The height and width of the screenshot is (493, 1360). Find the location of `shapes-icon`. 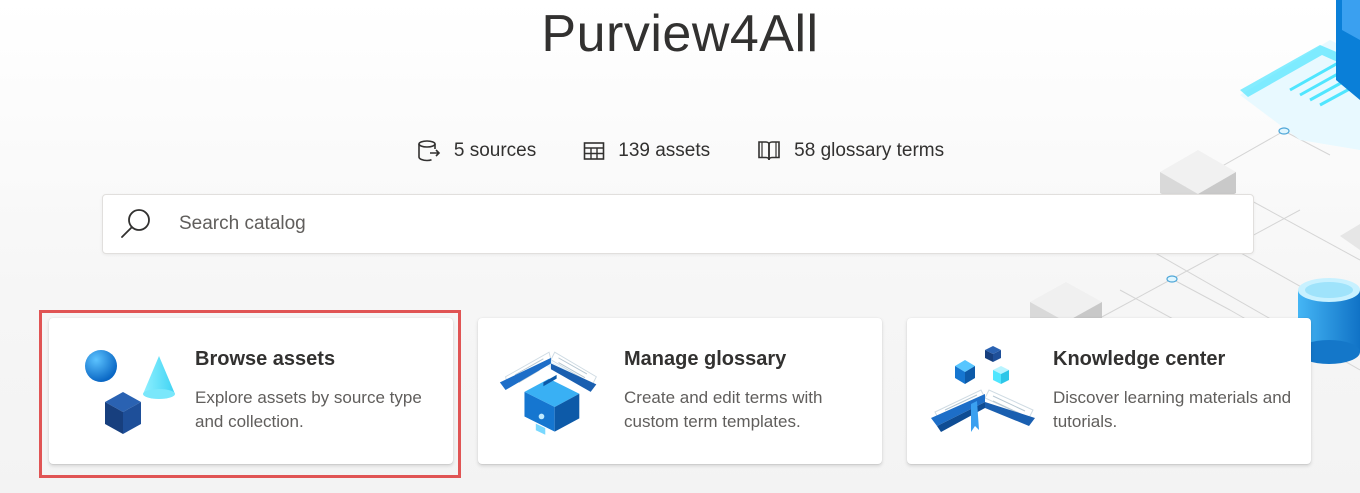

shapes-icon is located at coordinates (130, 392).